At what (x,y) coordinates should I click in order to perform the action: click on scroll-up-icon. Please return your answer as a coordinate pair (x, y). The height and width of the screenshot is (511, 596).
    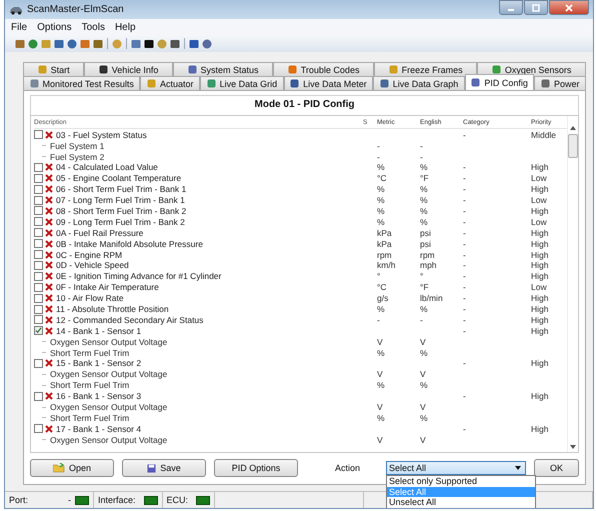
    Looking at the image, I should click on (573, 128).